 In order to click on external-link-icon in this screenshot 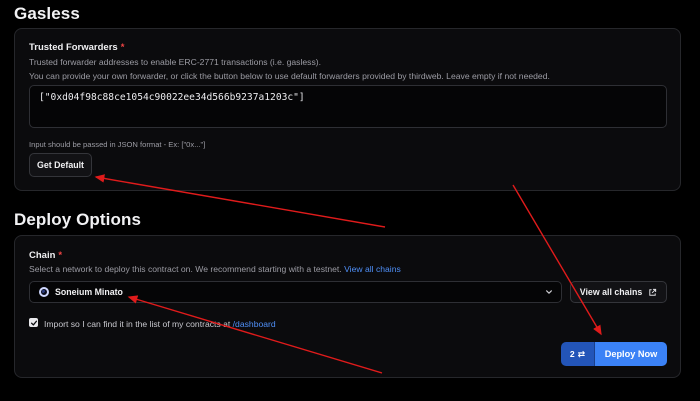, I will do `click(653, 292)`.